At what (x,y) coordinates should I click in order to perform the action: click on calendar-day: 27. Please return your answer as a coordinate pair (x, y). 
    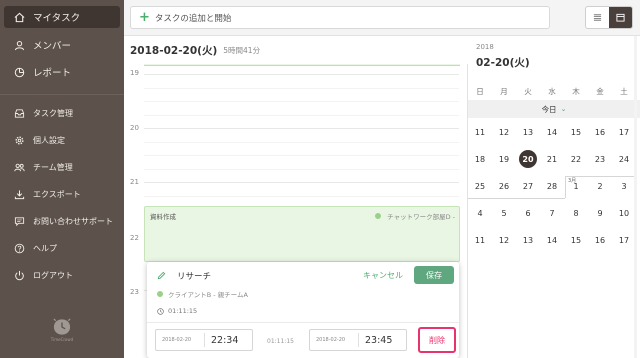
    Looking at the image, I should click on (528, 186).